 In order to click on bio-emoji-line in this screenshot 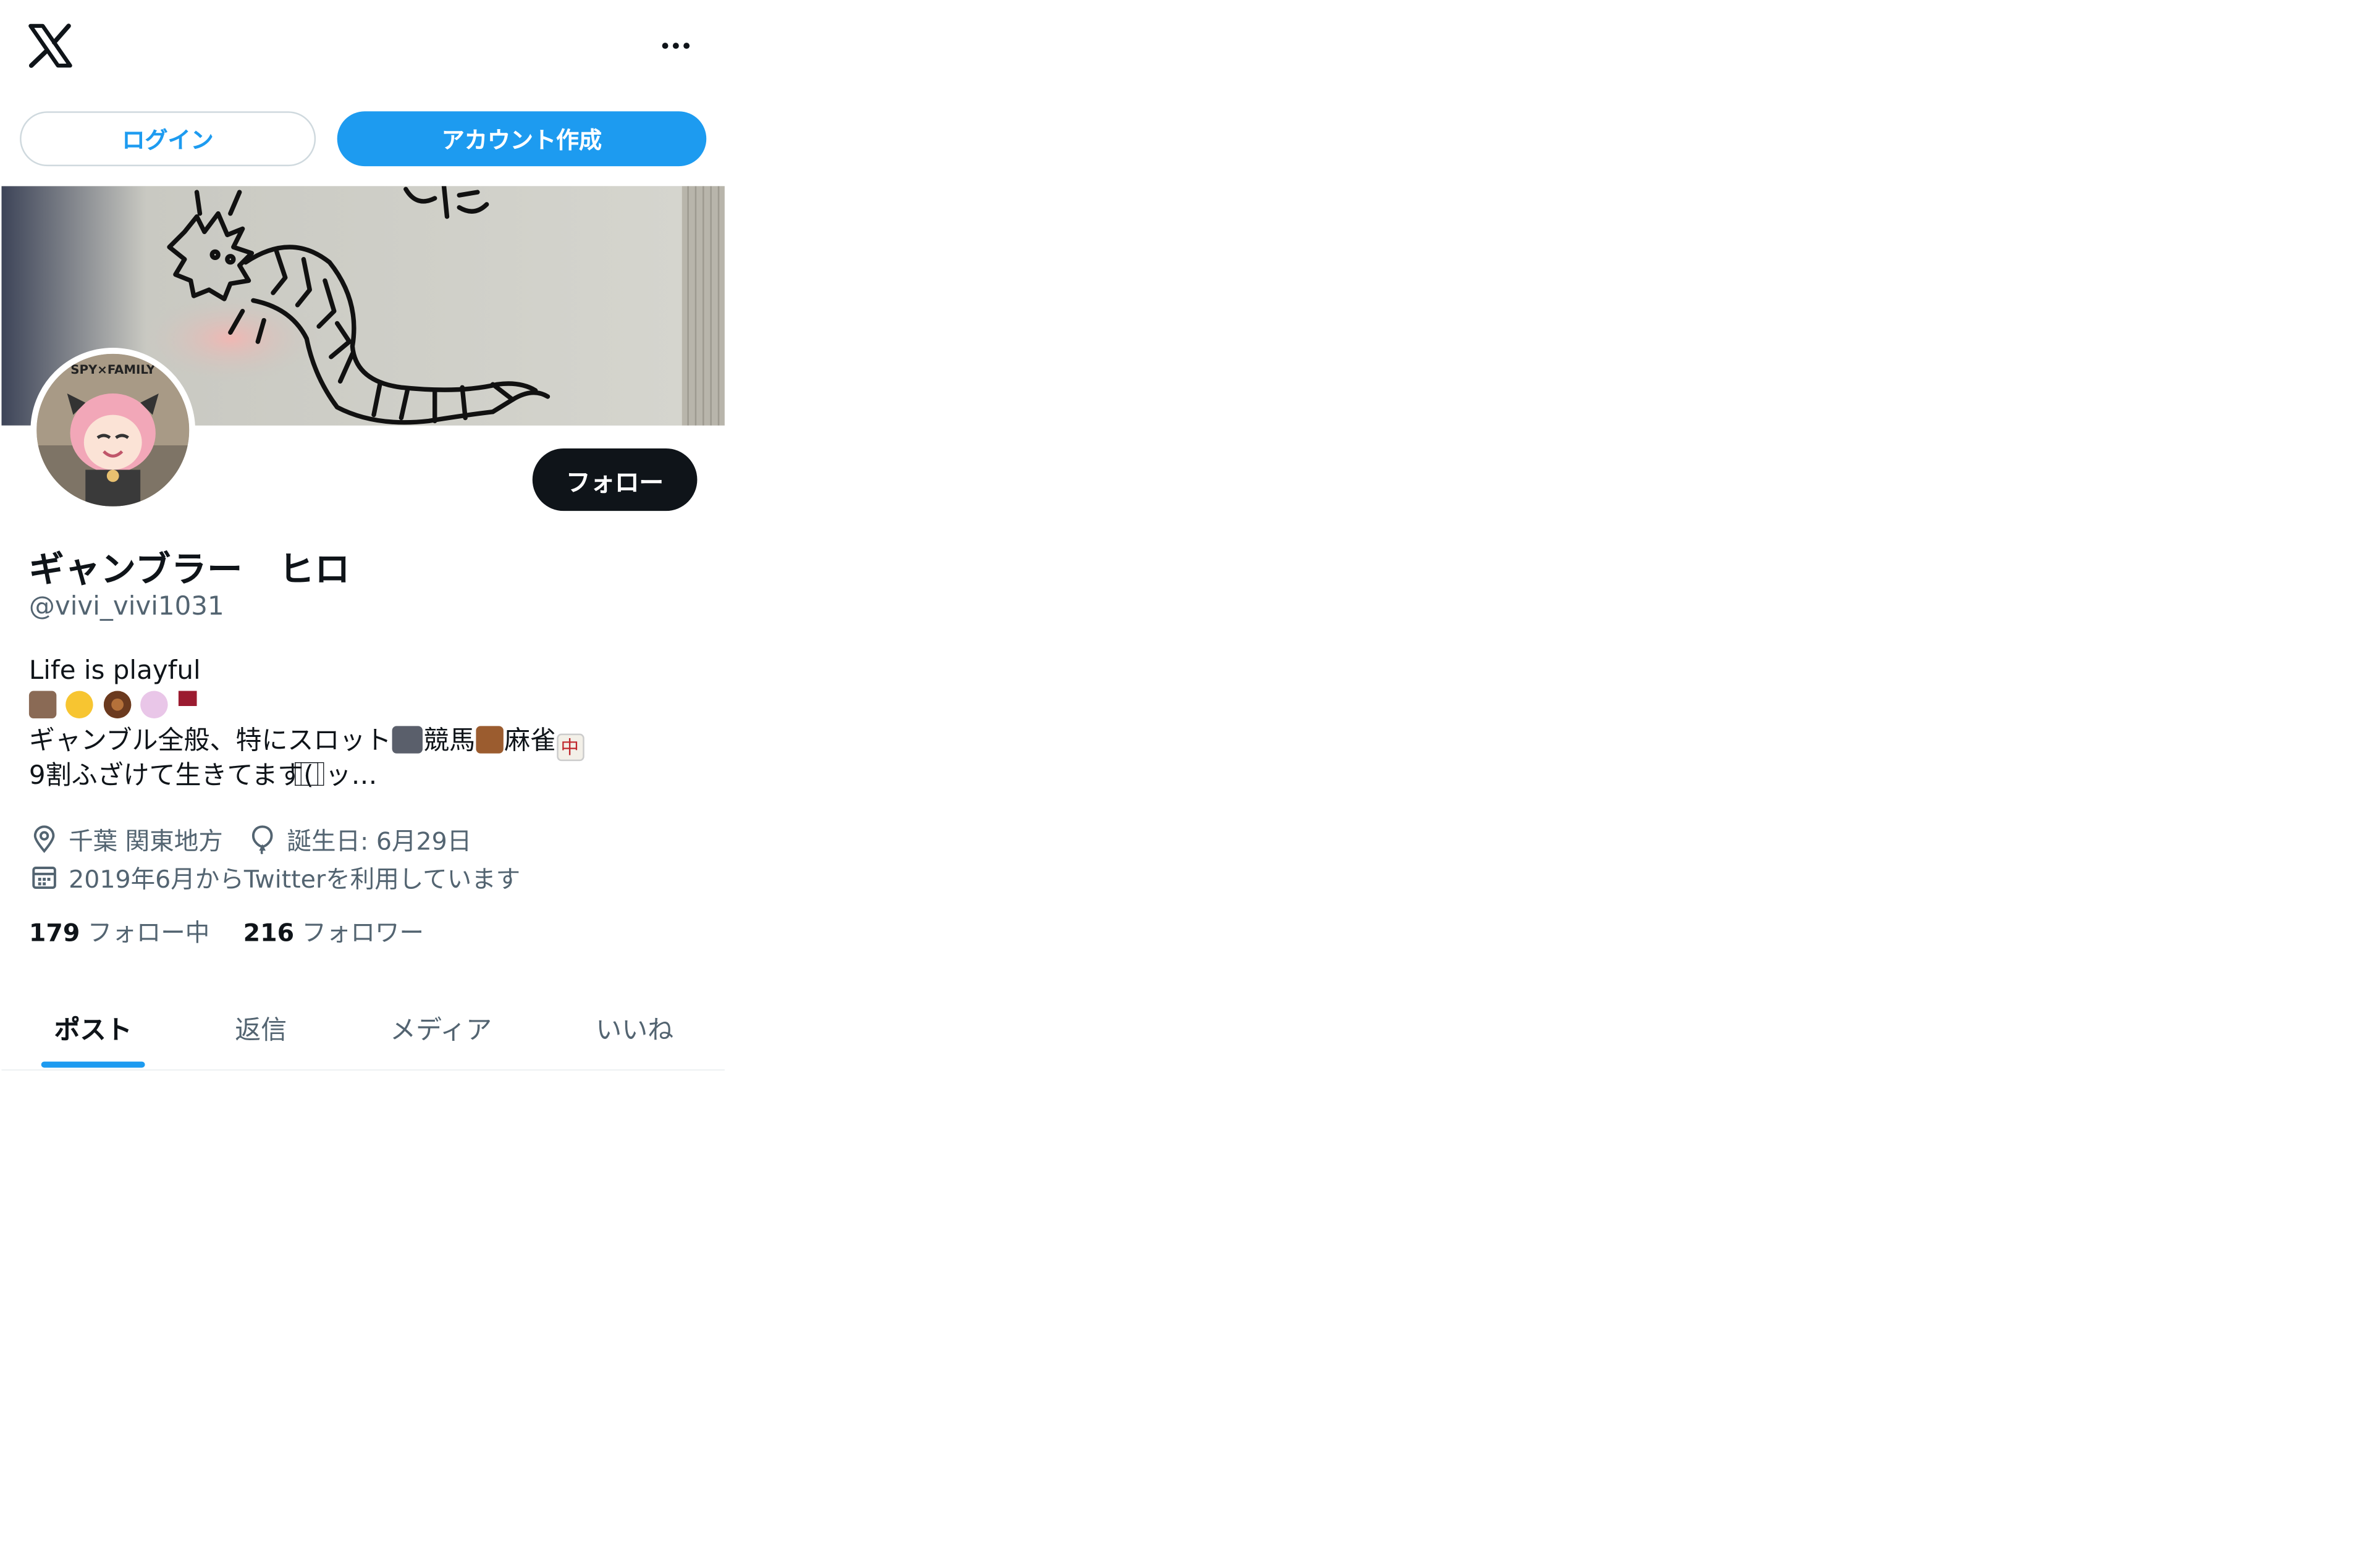, I will do `click(306, 707)`.